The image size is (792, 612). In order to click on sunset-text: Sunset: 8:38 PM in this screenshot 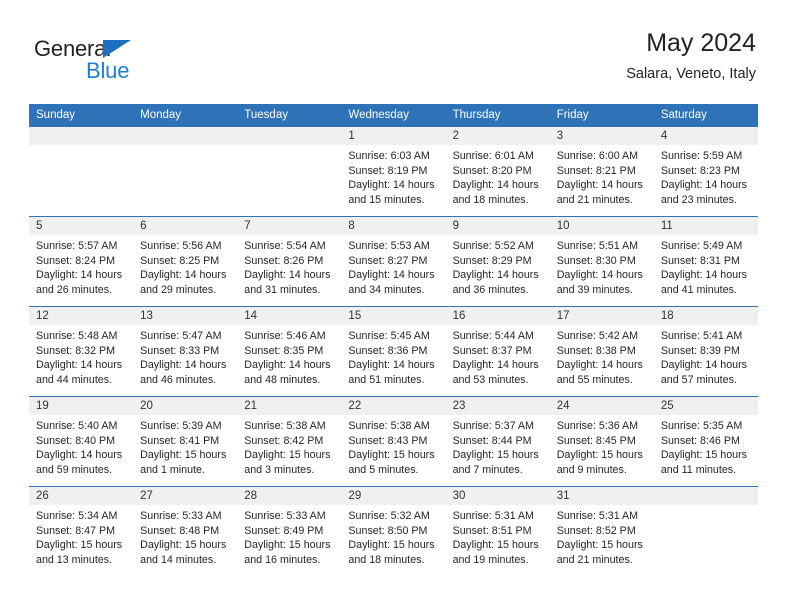, I will do `click(596, 350)`.